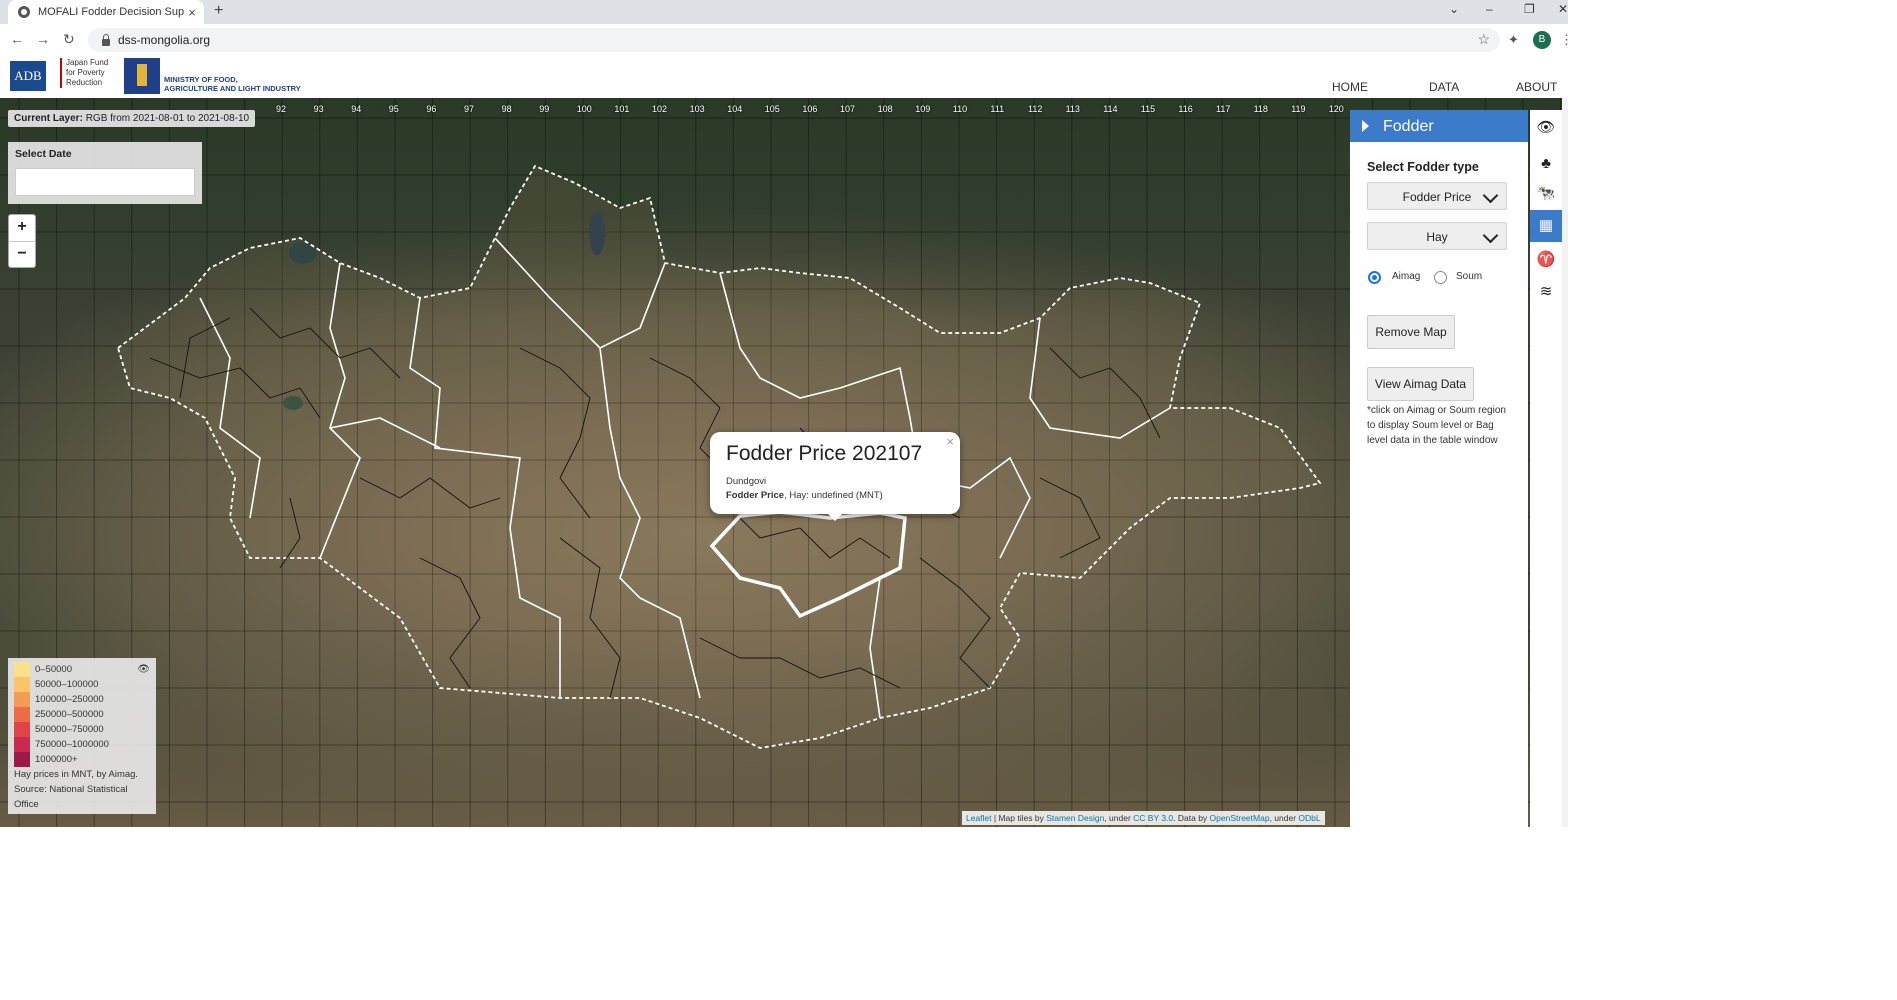 This screenshot has width=1897, height=1000. I want to click on longitude-label: 97, so click(469, 109).